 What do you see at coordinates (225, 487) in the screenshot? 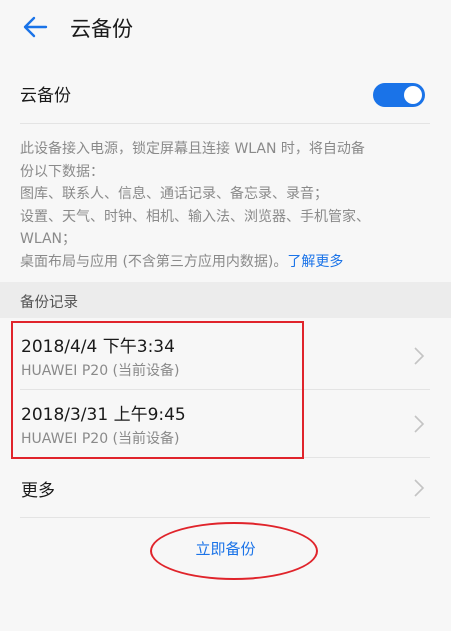
I see `more-records-row: 更多` at bounding box center [225, 487].